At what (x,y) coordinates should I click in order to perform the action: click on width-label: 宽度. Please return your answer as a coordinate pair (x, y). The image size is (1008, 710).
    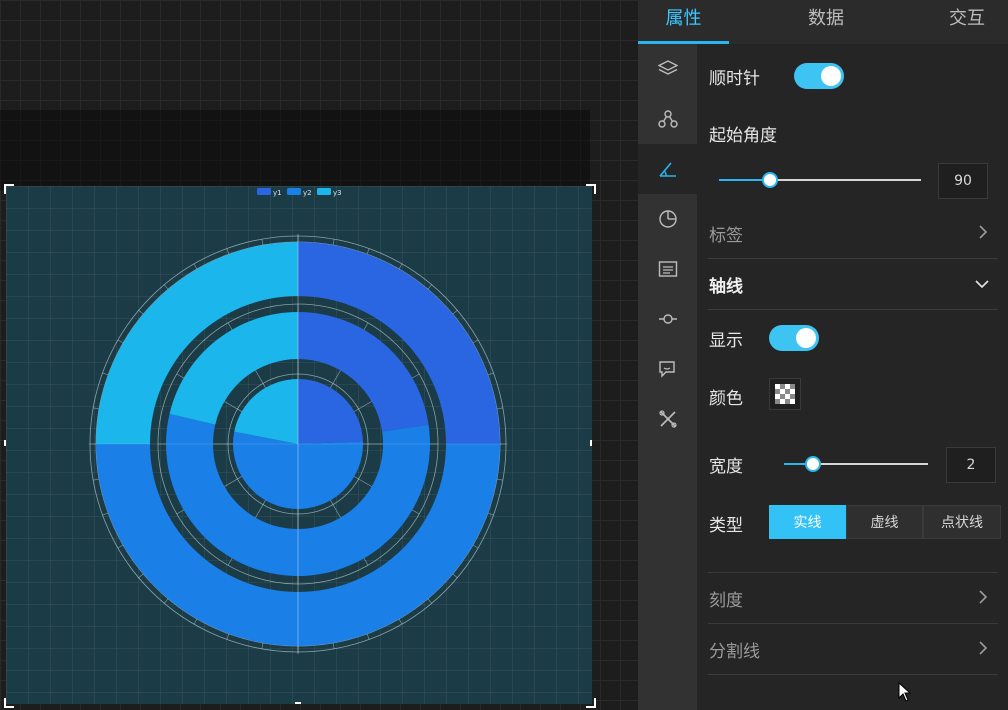
    Looking at the image, I should click on (726, 467).